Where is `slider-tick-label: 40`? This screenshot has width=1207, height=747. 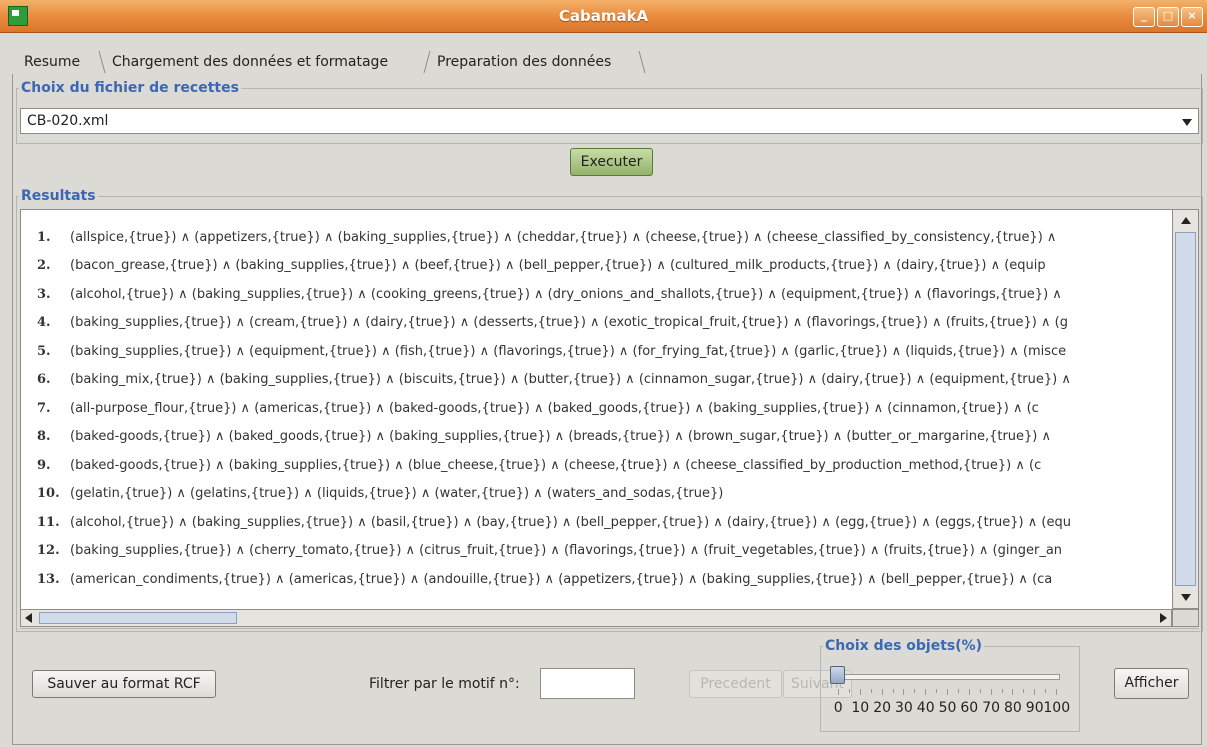 slider-tick-label: 40 is located at coordinates (925, 708).